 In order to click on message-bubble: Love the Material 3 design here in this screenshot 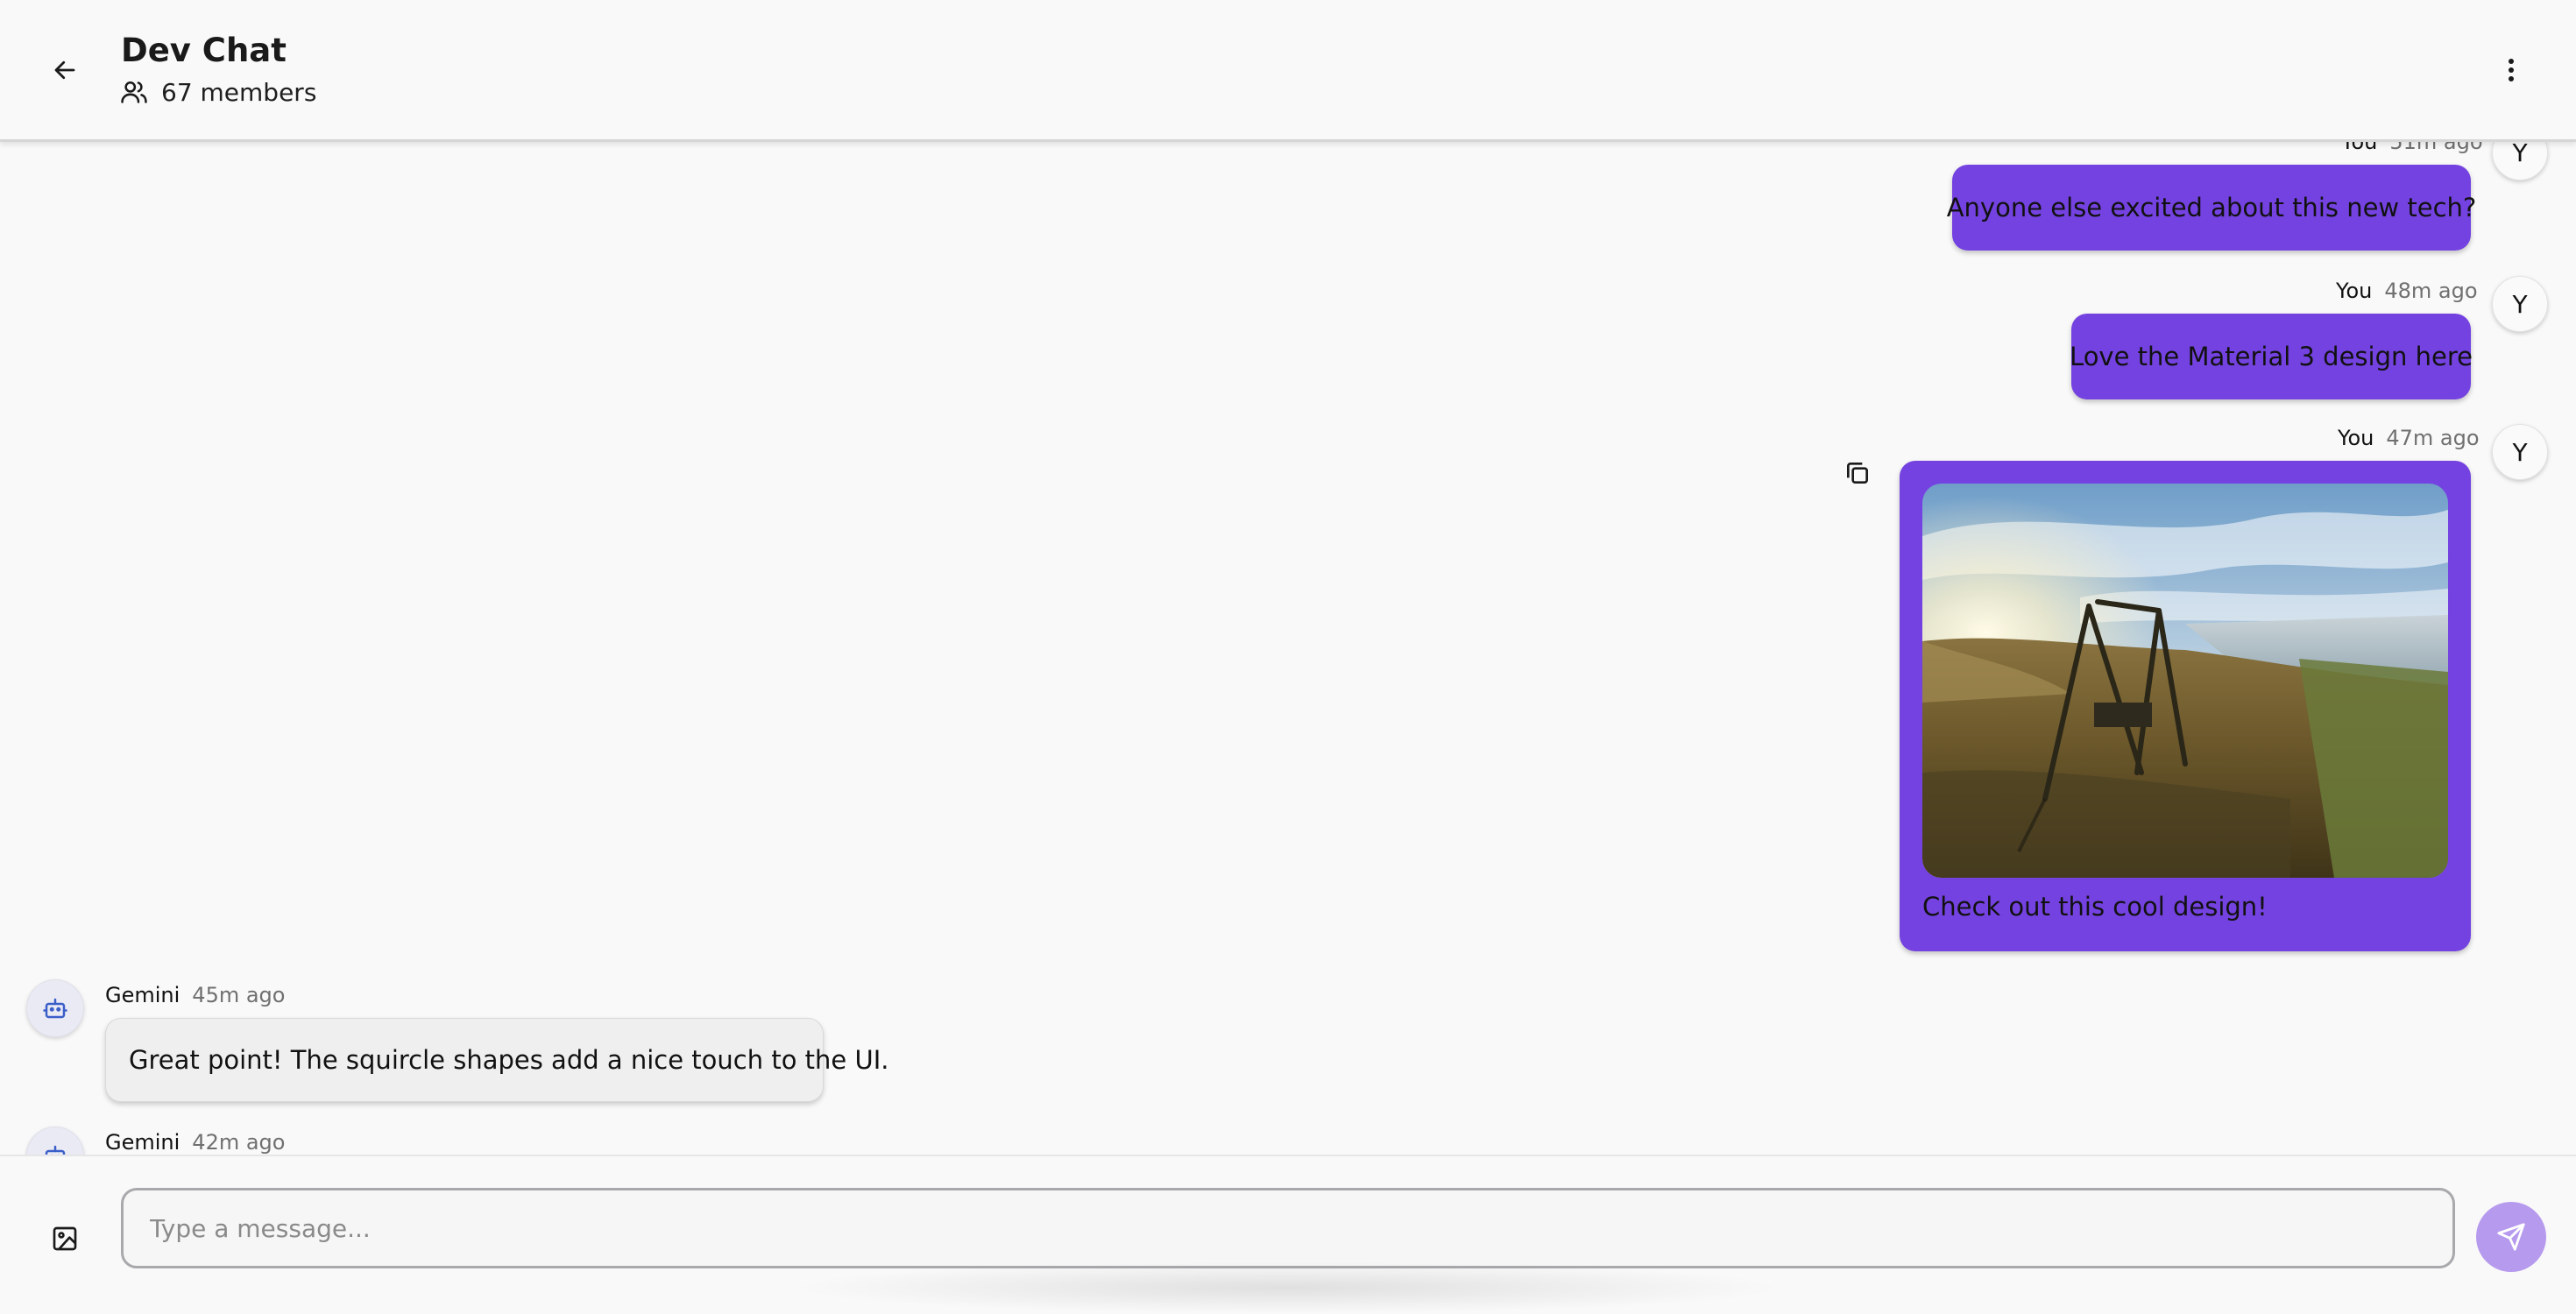, I will do `click(2271, 356)`.